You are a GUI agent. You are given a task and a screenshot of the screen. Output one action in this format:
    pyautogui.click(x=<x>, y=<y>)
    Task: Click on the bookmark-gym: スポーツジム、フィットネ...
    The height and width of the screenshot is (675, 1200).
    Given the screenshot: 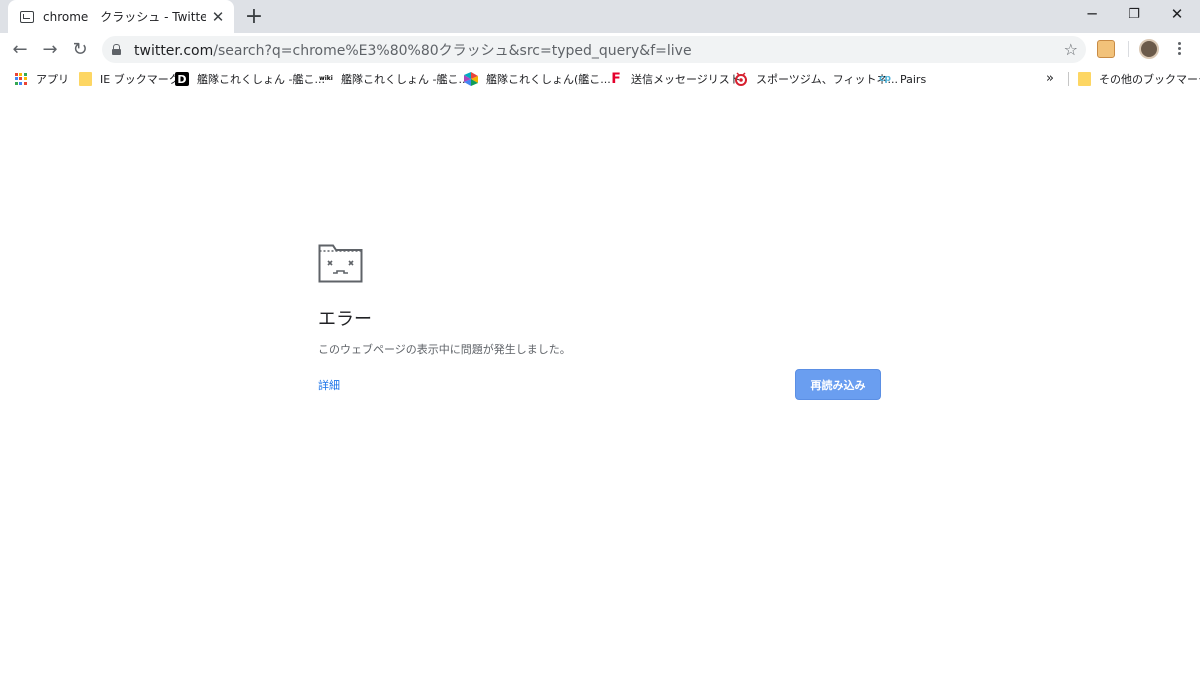 What is the action you would take?
    pyautogui.click(x=816, y=79)
    